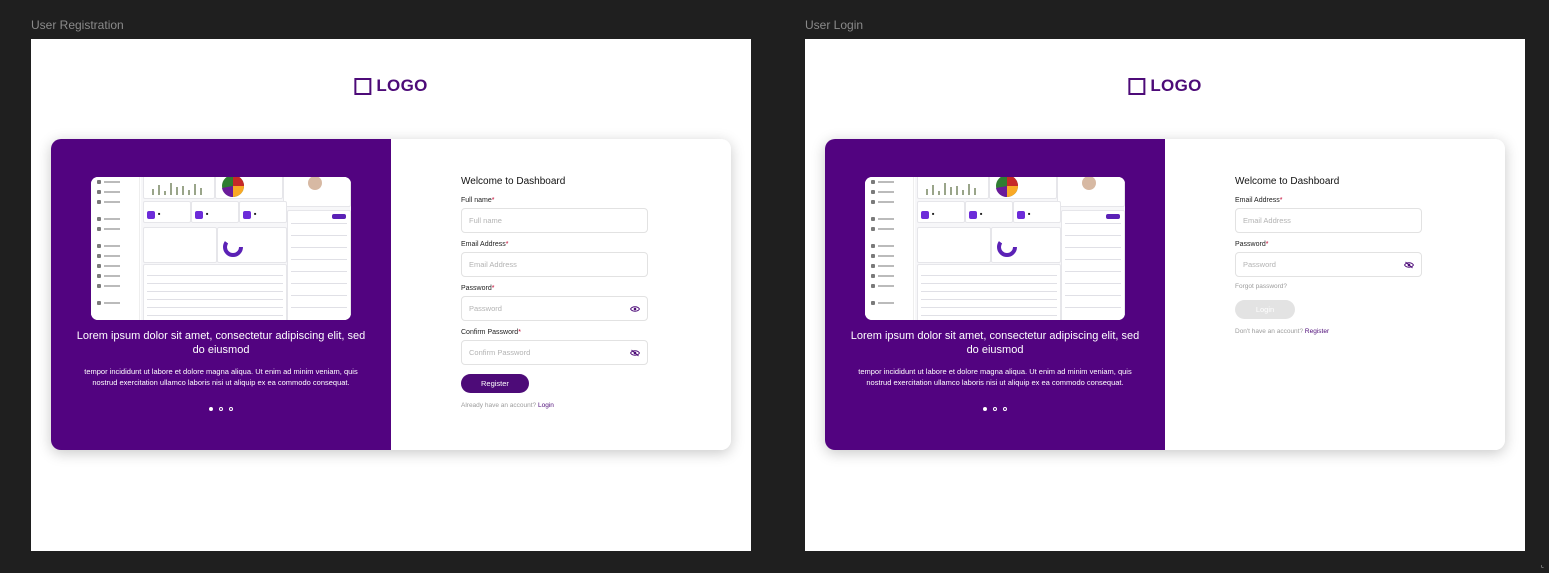 The height and width of the screenshot is (573, 1549). Describe the element at coordinates (491, 332) in the screenshot. I see `confirm-password-label: Confirm Password*` at that location.